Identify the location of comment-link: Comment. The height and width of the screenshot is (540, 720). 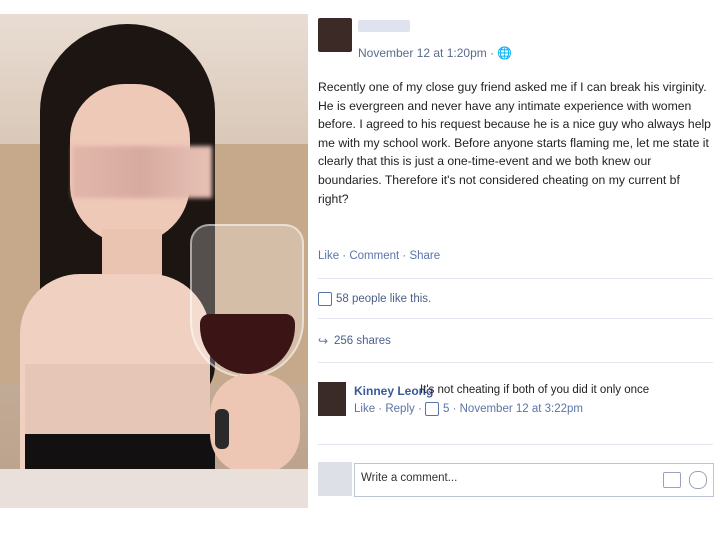
(374, 256).